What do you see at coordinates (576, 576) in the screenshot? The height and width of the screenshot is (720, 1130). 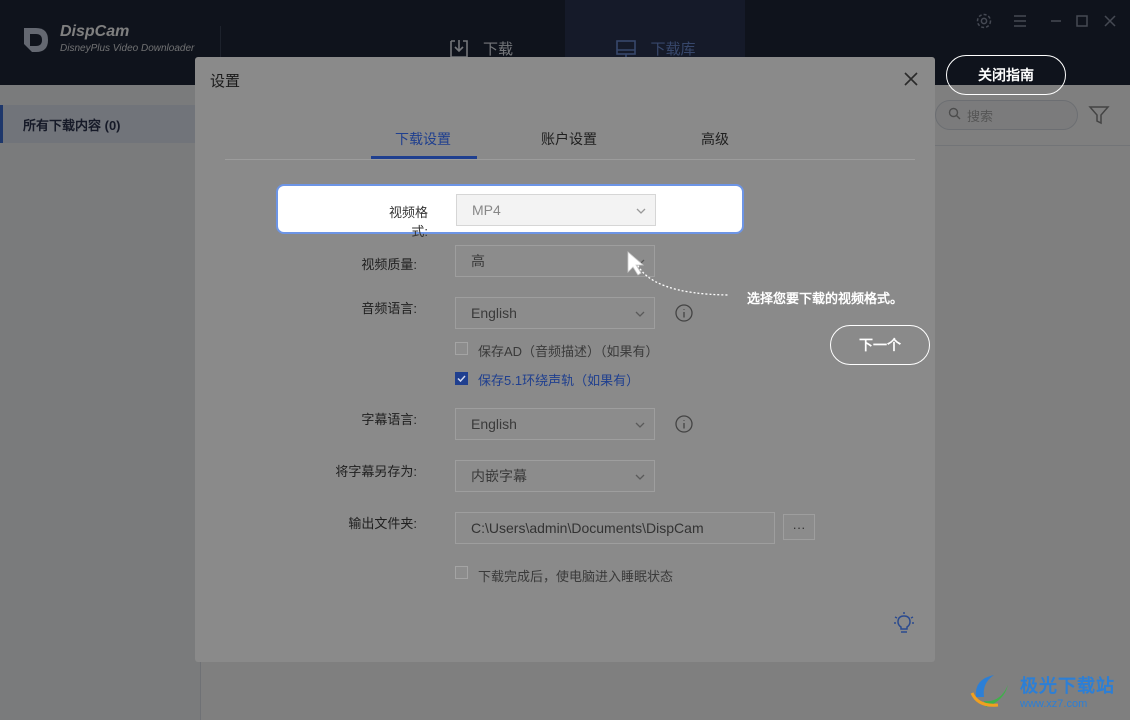 I see `sleep-after-label: 下载完成后，使电脑进入睡眠状态` at bounding box center [576, 576].